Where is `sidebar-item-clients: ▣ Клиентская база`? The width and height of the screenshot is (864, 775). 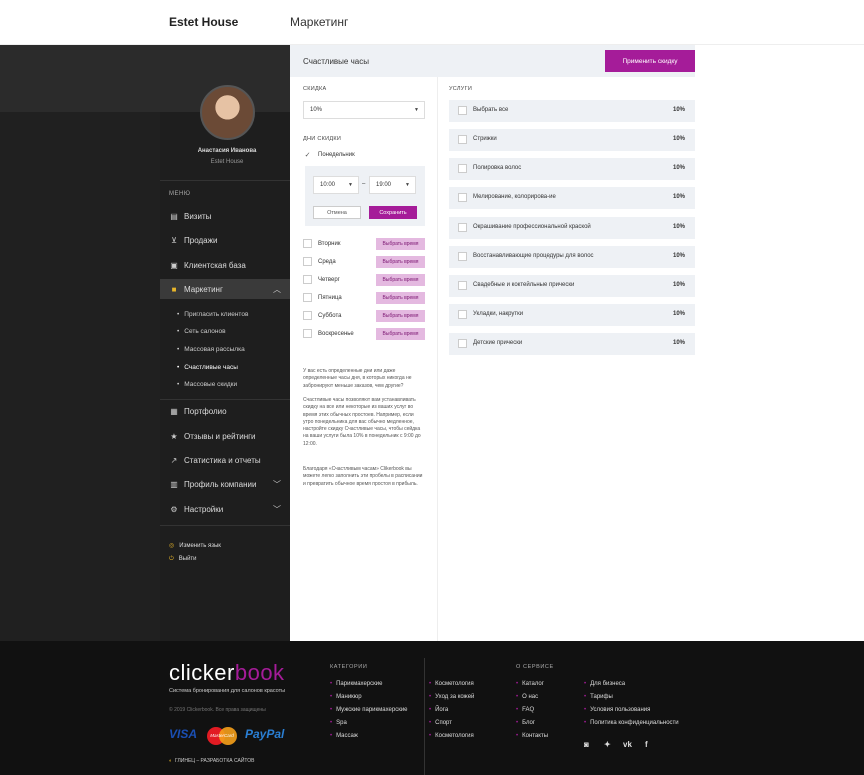
sidebar-item-clients: ▣ Клиентская база is located at coordinates (225, 265).